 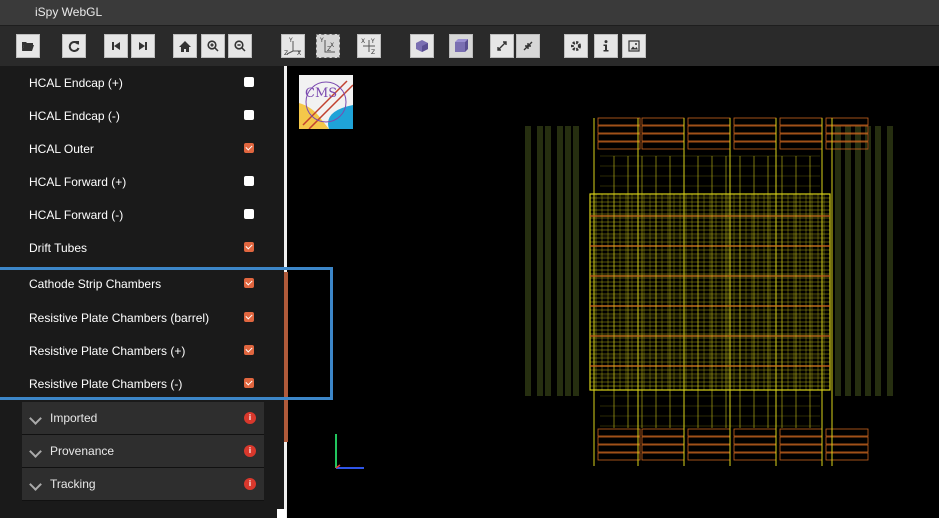 I want to click on layer-row: HCAL Endcap (-), so click(x=135, y=115).